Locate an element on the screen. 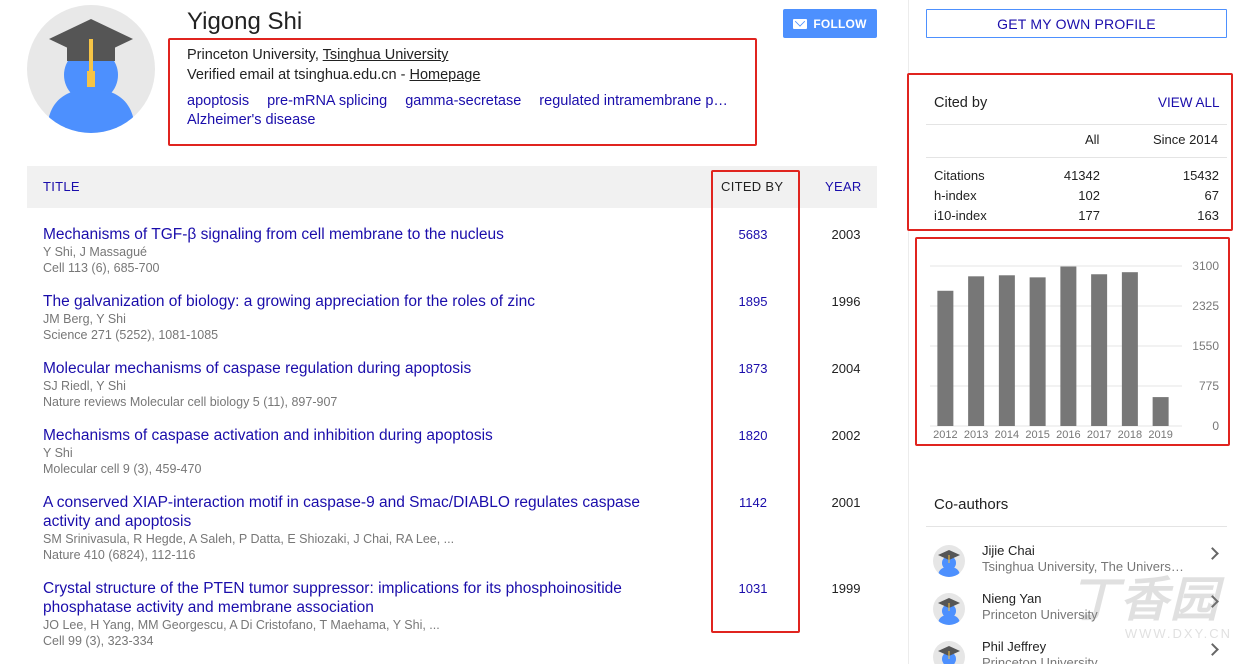 The height and width of the screenshot is (664, 1241). chart-bar-2012 is located at coordinates (945, 358).